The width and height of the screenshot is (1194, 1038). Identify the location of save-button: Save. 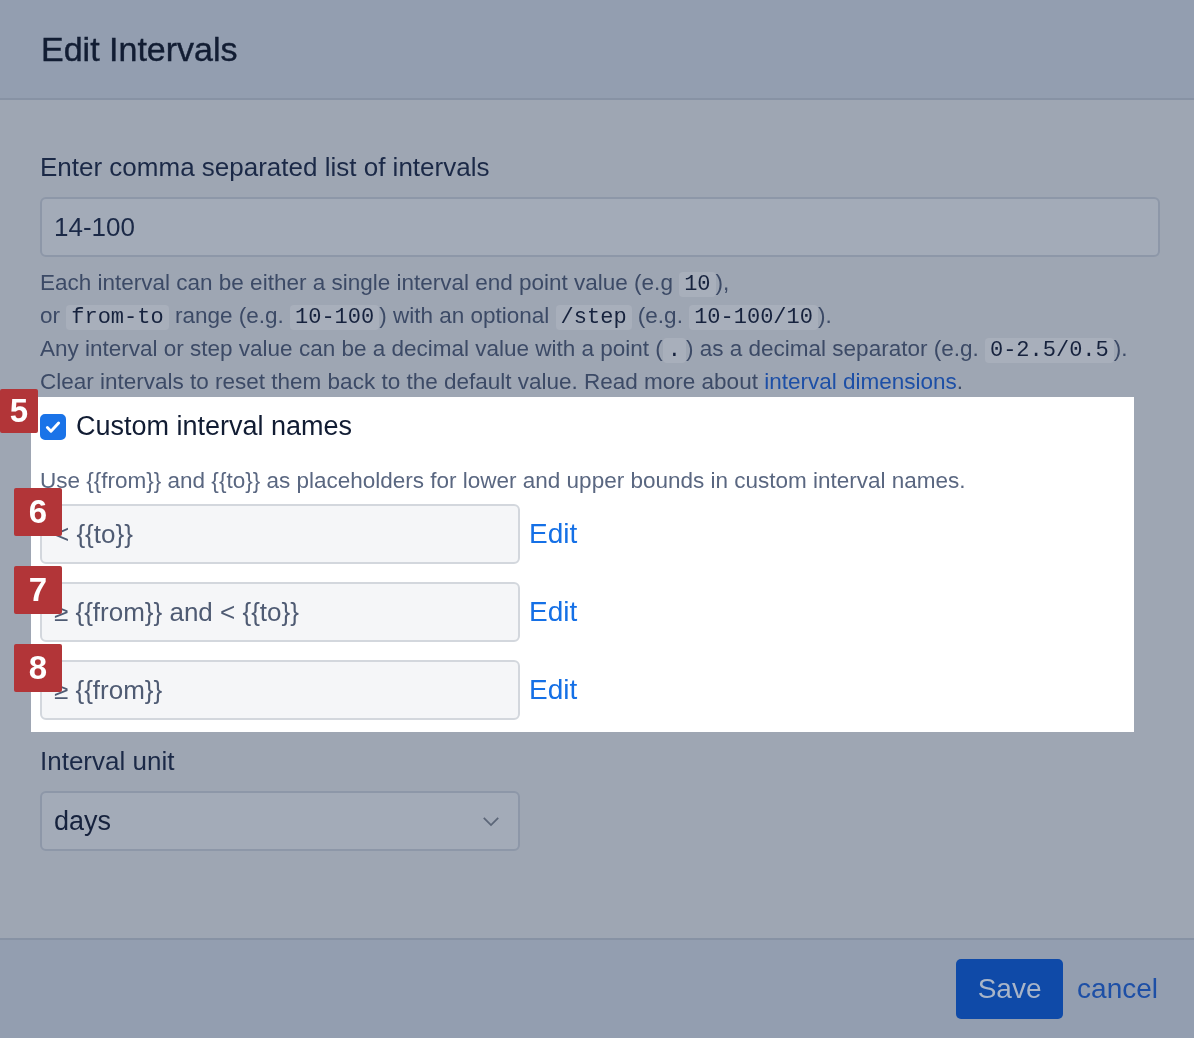
(1010, 989).